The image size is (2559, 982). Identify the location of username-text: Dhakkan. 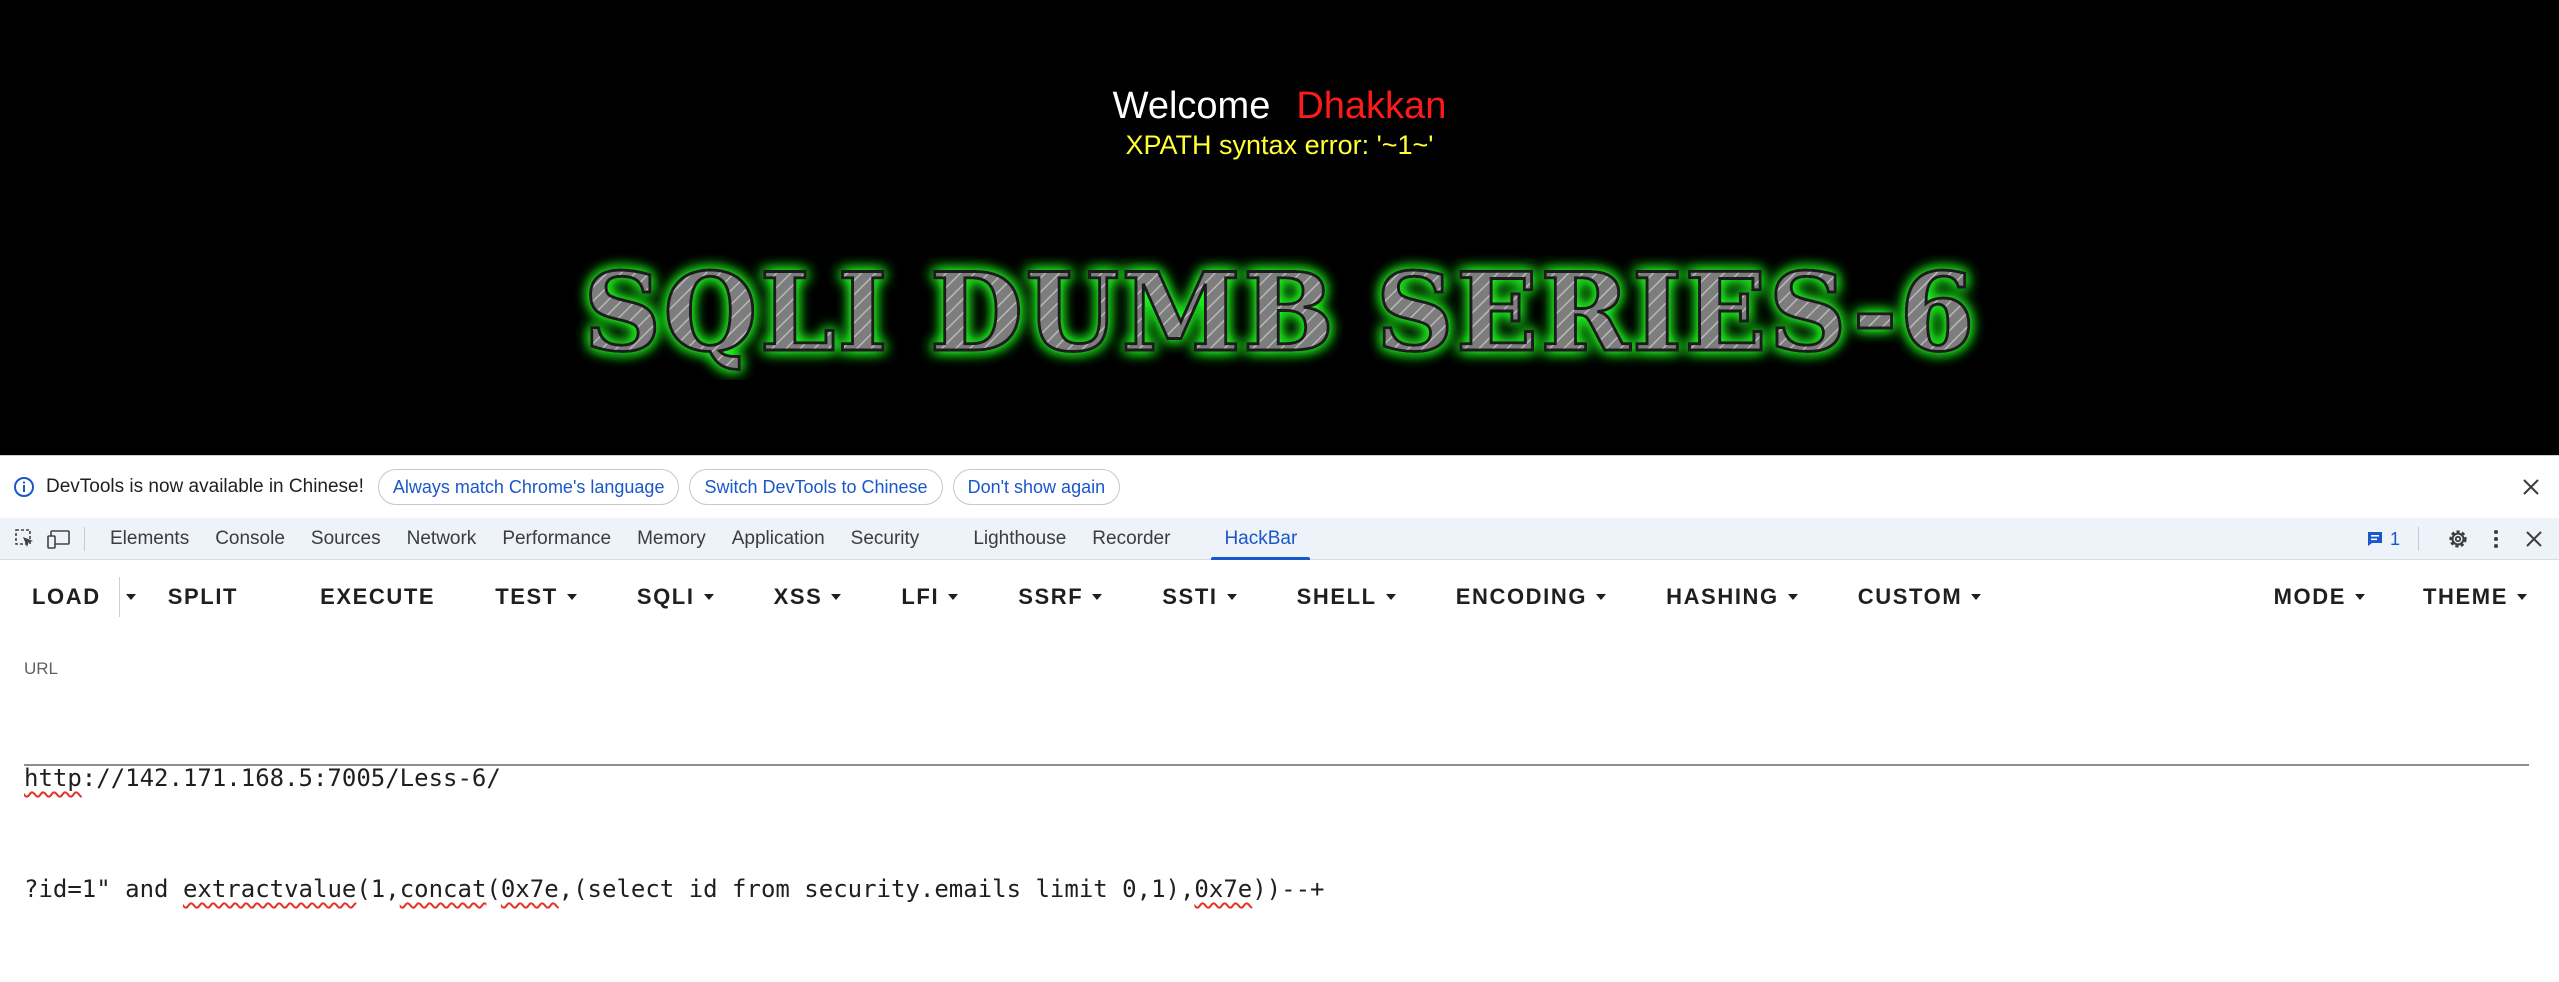
(1371, 106).